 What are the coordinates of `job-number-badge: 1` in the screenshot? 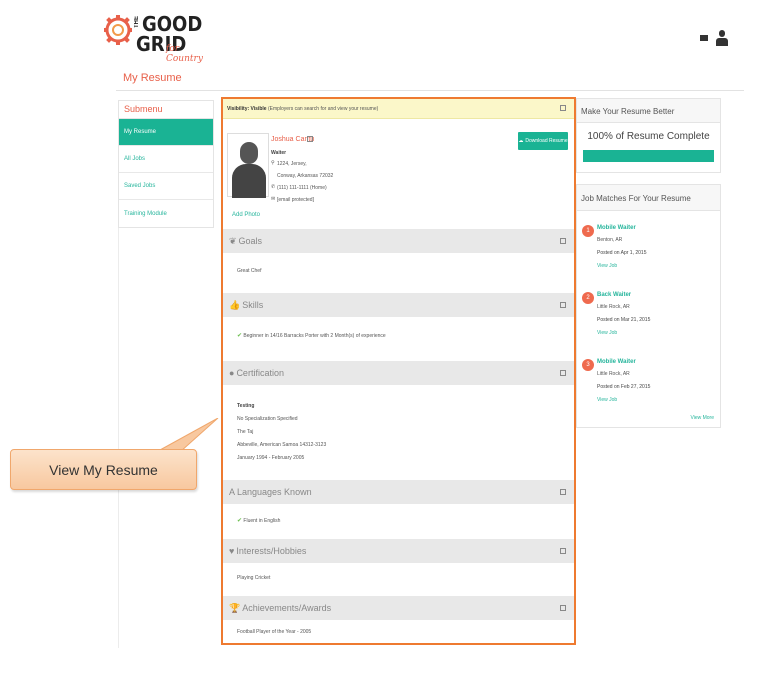 It's located at (588, 231).